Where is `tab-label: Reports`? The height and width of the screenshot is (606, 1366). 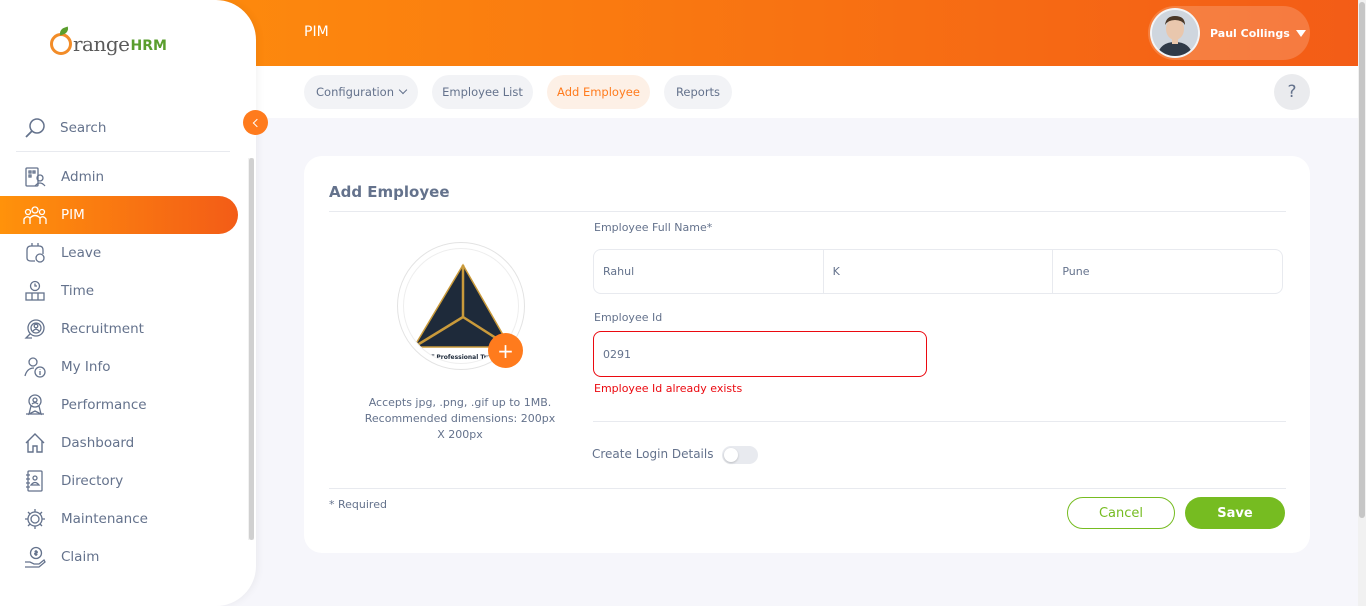 tab-label: Reports is located at coordinates (698, 92).